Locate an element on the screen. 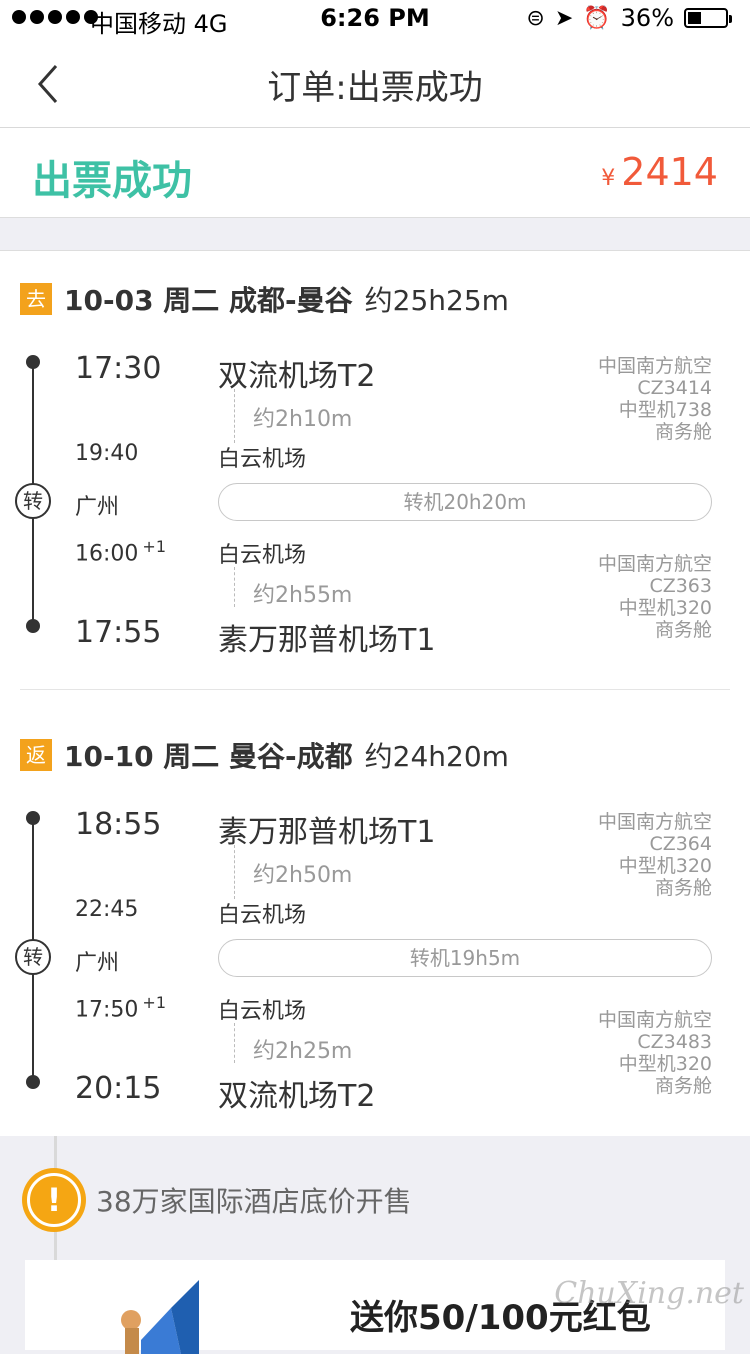 The image size is (750, 1354). price-amount: 2414 is located at coordinates (669, 172).